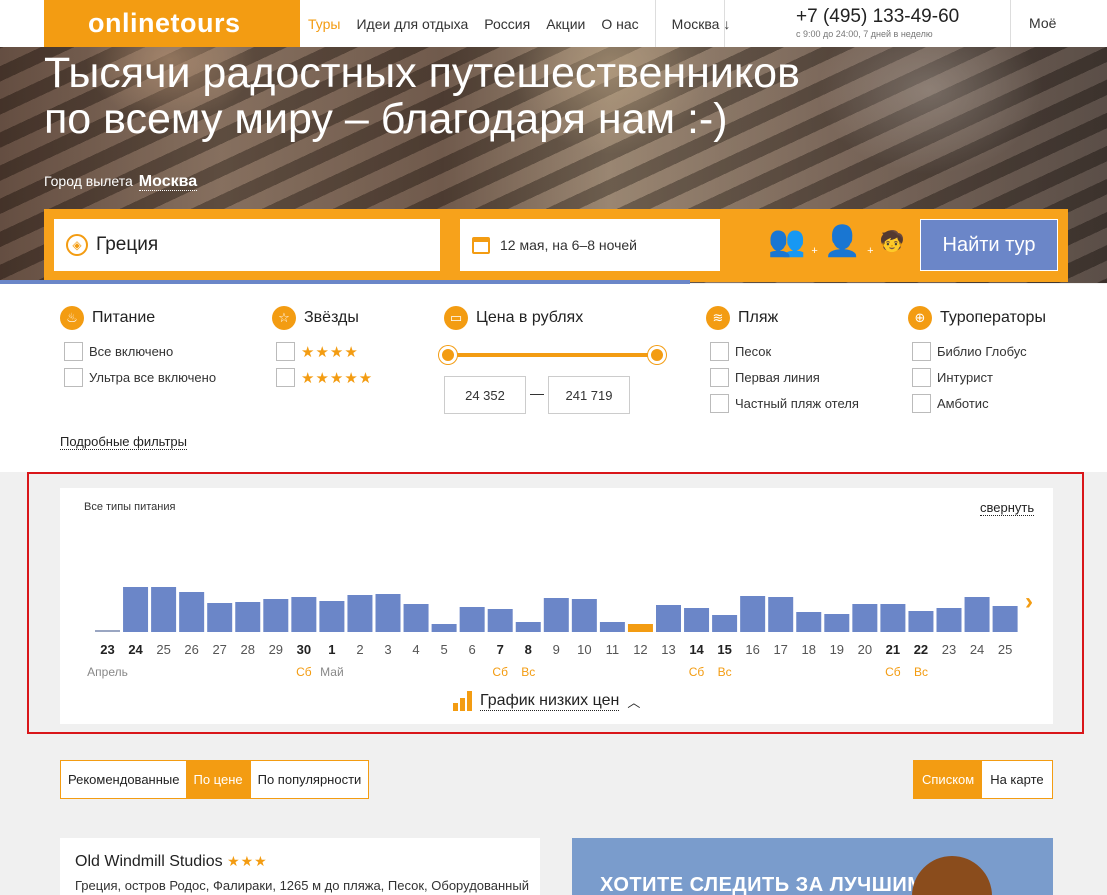 This screenshot has height=895, width=1107. I want to click on sort-popularity: По популярности, so click(309, 779).